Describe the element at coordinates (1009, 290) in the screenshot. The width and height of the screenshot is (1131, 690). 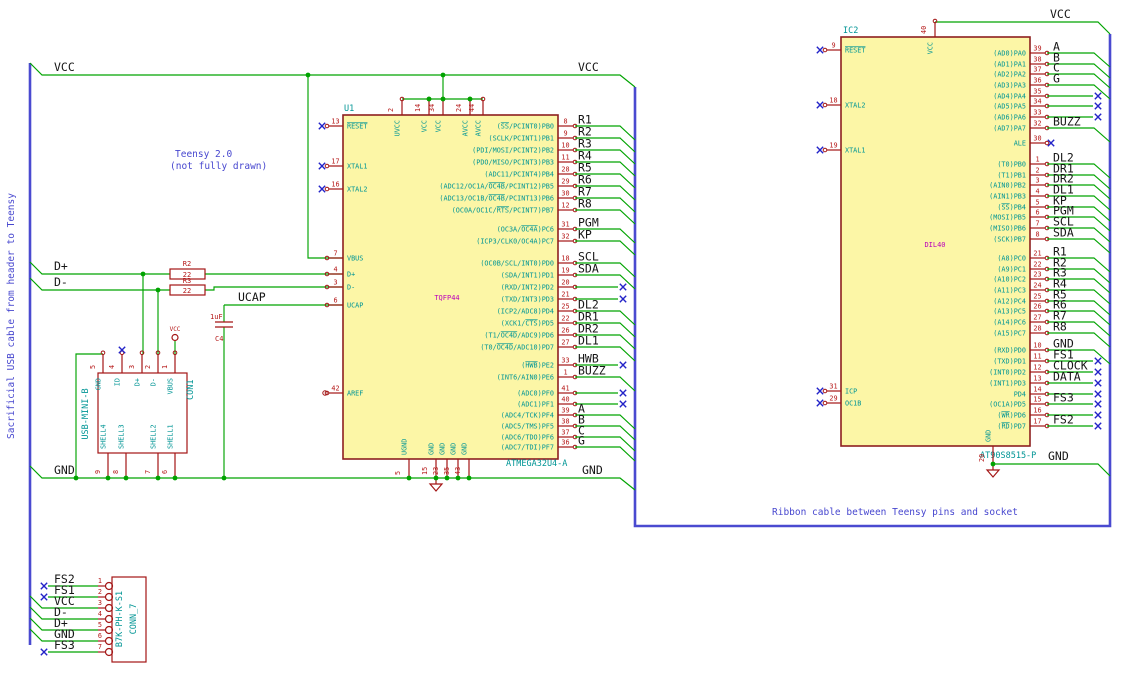
I see `pin-name: (A11)PC3` at that location.